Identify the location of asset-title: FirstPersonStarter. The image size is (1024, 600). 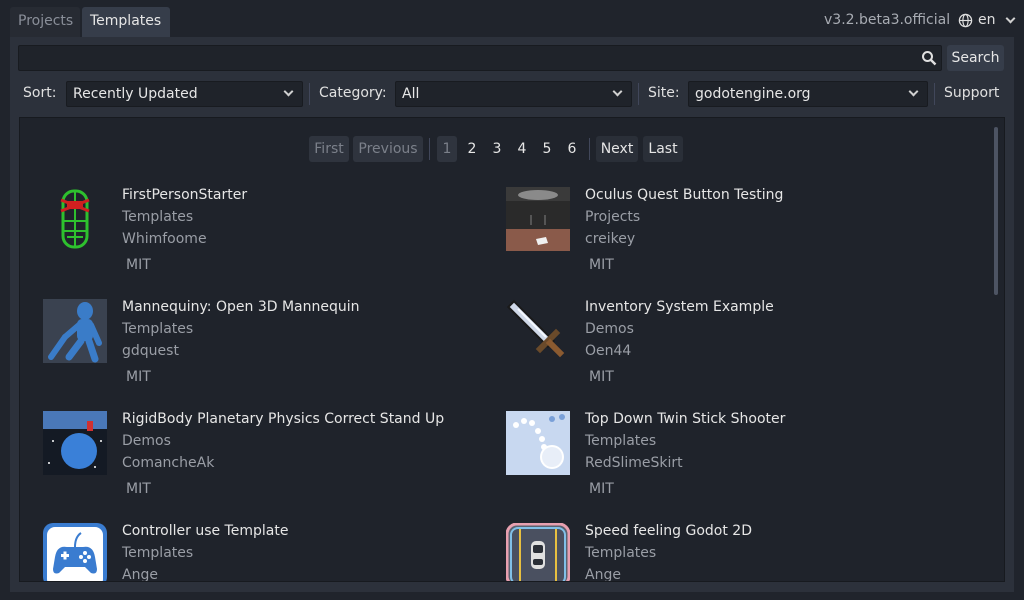
(184, 195).